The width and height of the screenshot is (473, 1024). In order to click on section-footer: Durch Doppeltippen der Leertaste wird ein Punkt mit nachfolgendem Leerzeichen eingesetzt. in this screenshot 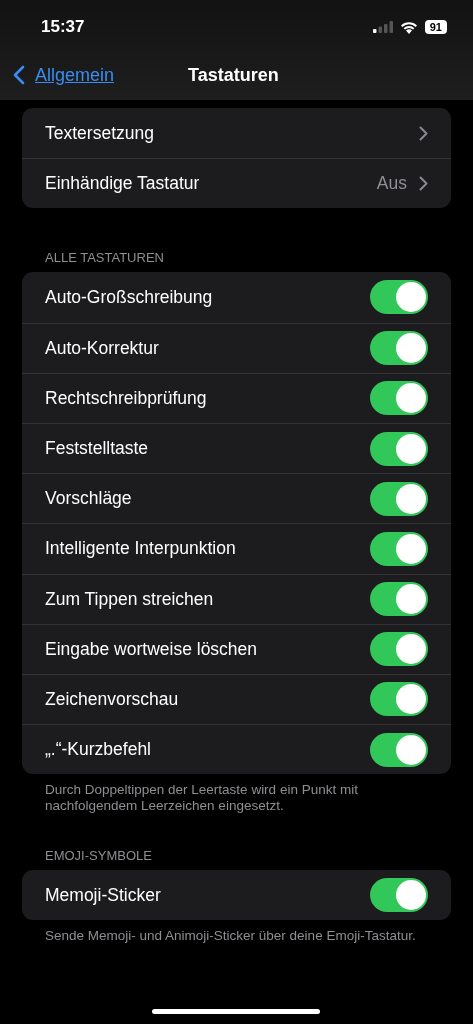, I will do `click(236, 794)`.